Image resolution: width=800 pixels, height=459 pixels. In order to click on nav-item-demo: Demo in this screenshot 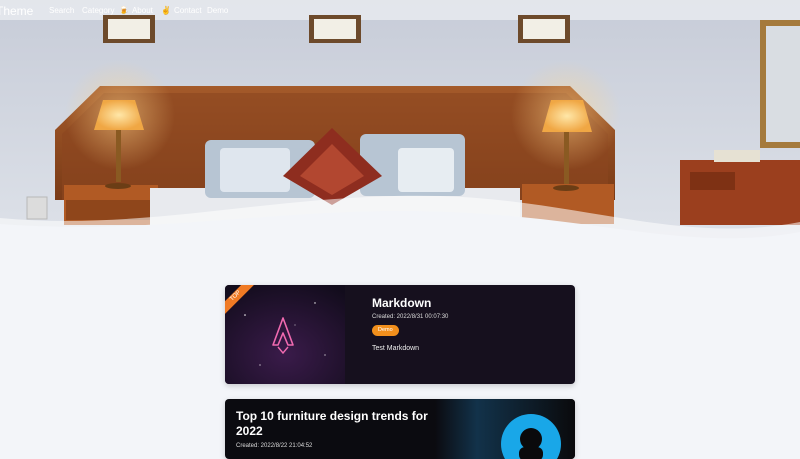, I will do `click(217, 10)`.